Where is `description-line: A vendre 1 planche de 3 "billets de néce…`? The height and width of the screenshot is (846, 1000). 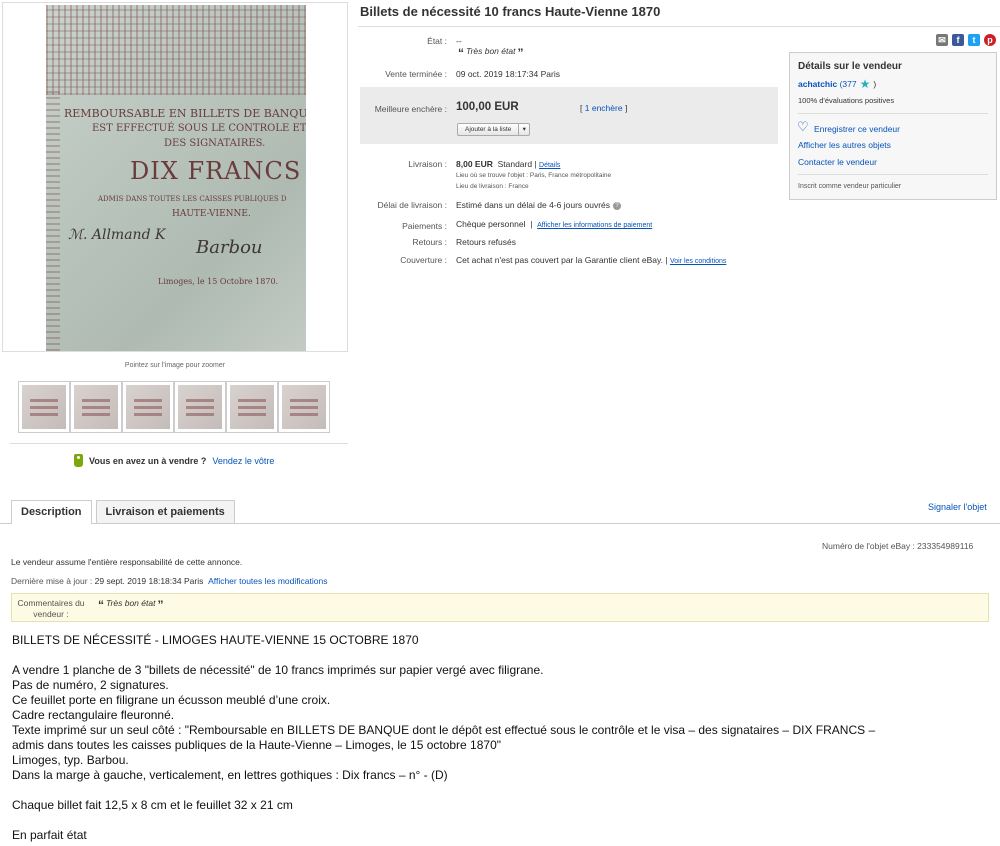 description-line: A vendre 1 planche de 3 "billets de néce… is located at coordinates (278, 670).